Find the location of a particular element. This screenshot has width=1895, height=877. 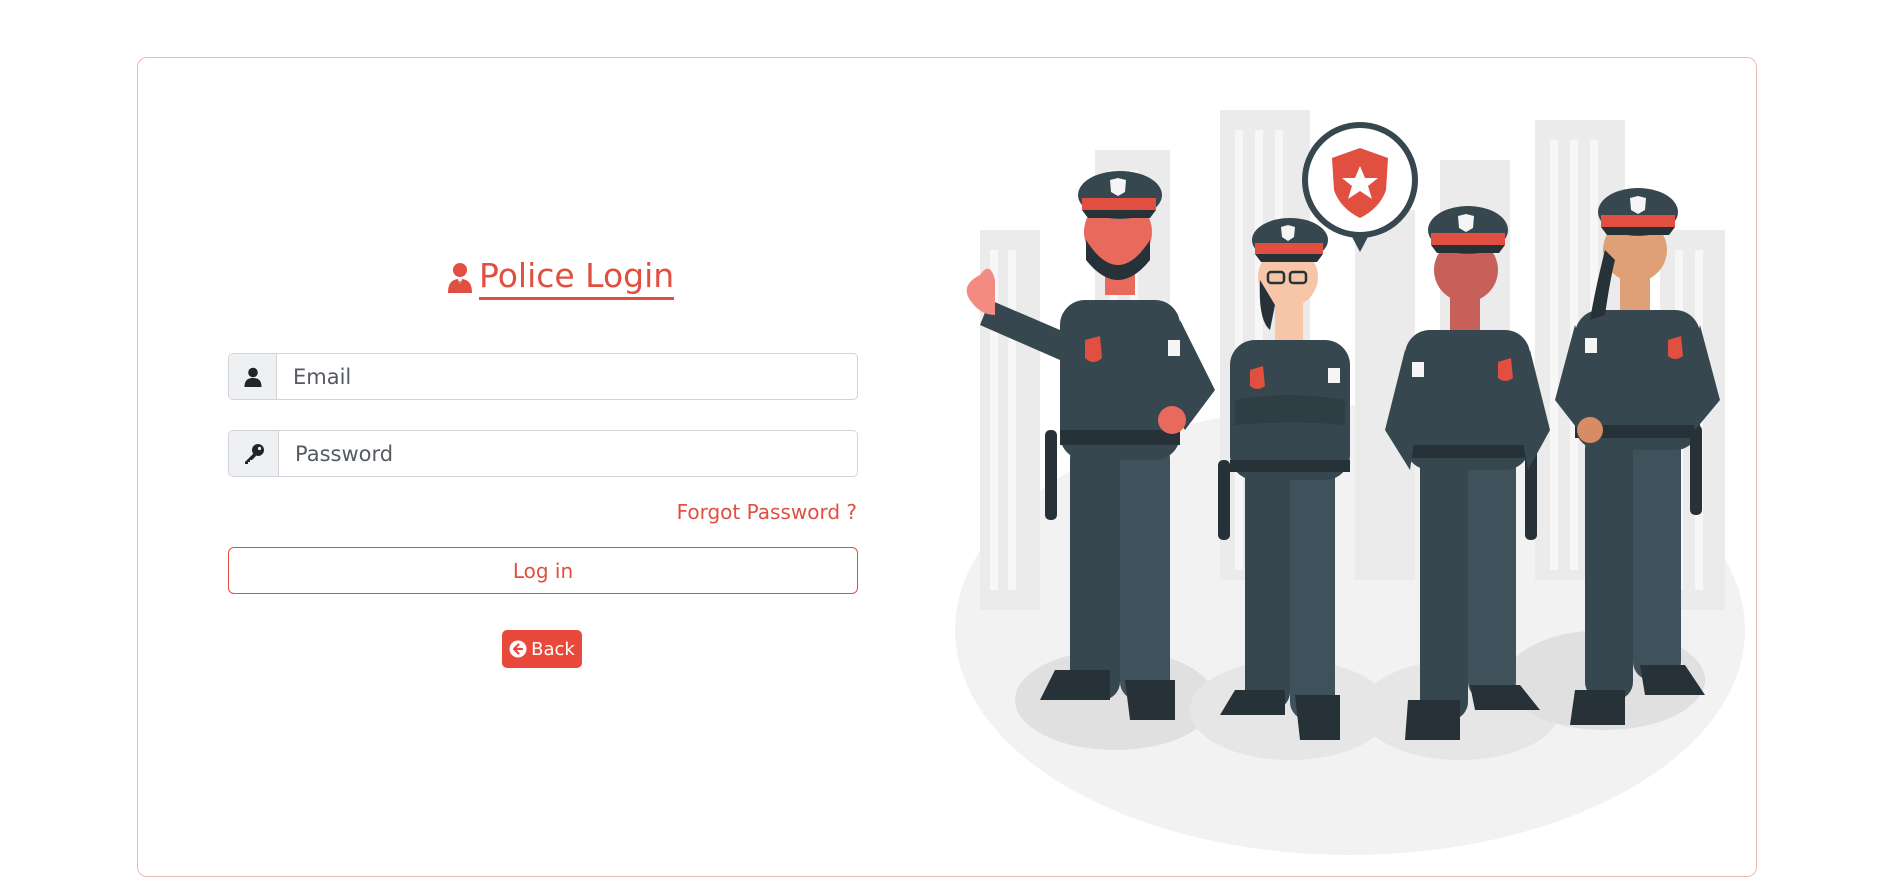

back-button: Back is located at coordinates (542, 649).